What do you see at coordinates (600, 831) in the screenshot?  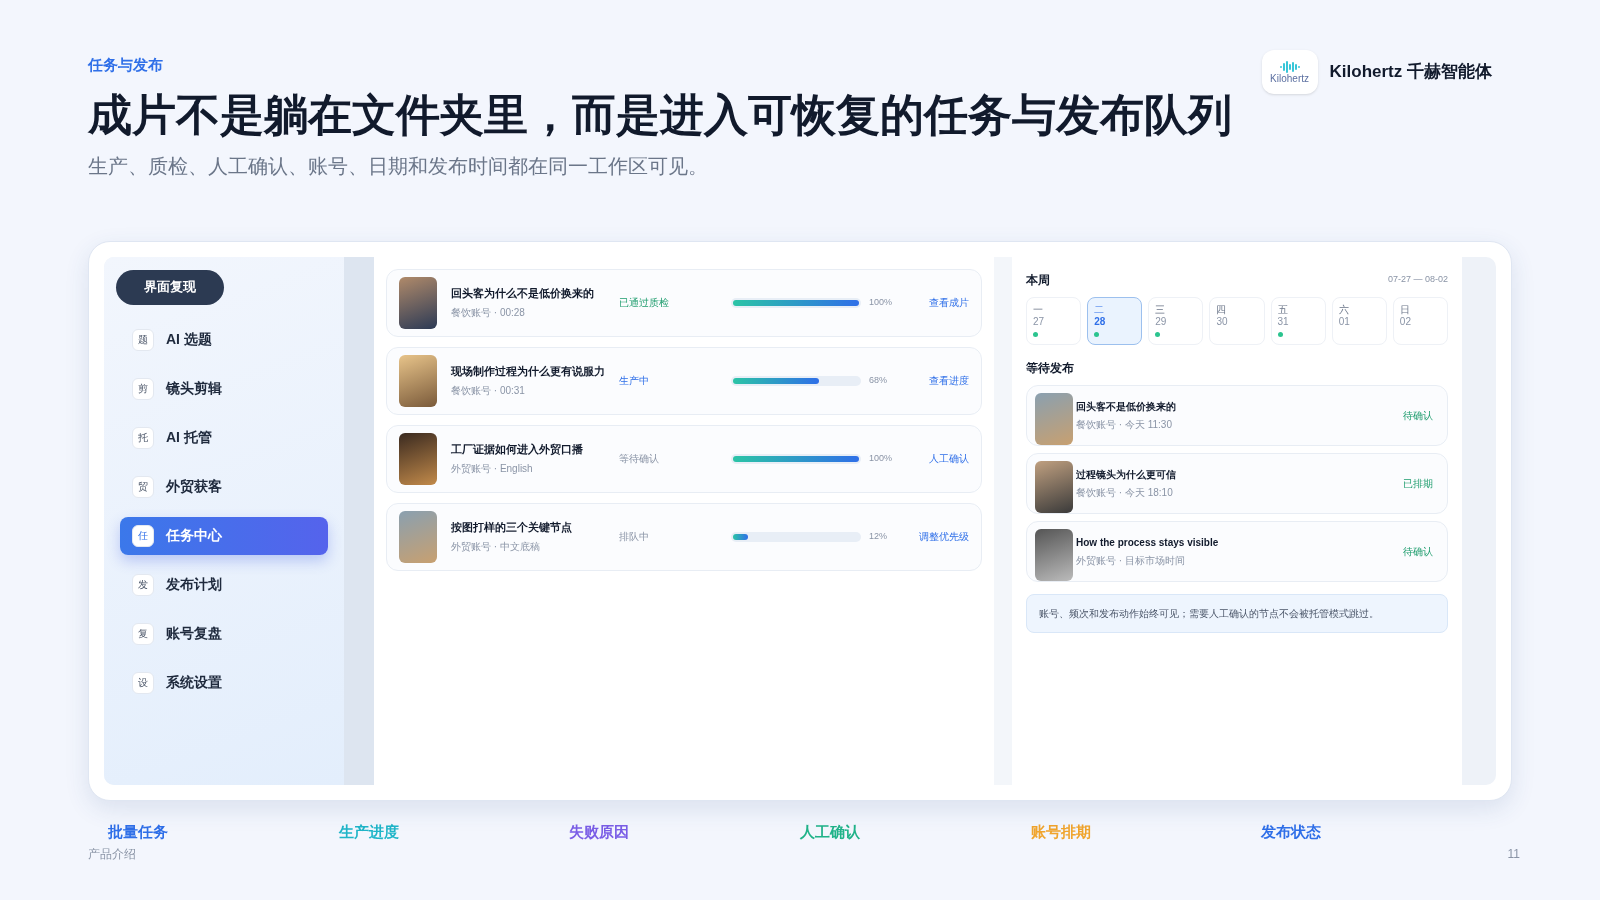 I see `feature-label: 失败原因` at bounding box center [600, 831].